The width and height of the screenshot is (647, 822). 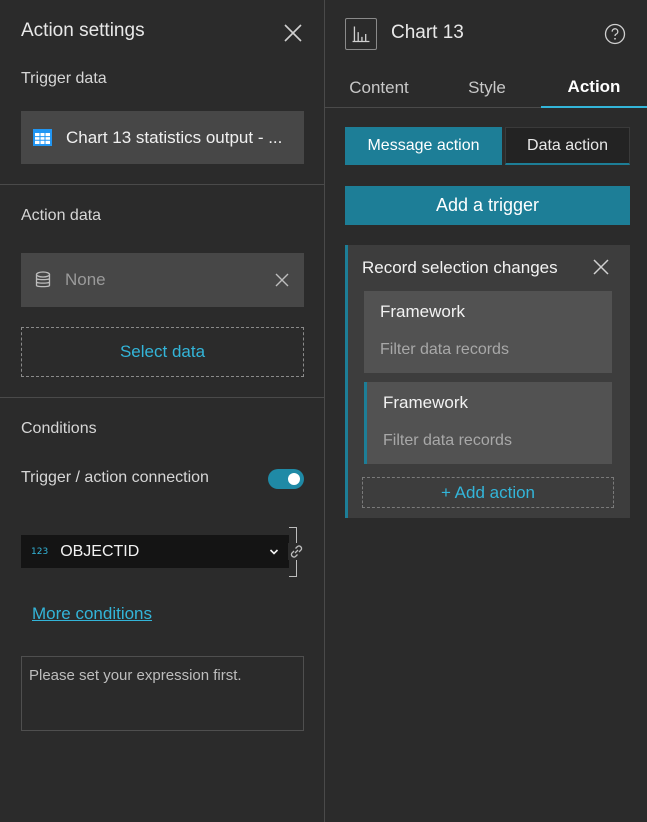 I want to click on add-action-button: + Add action, so click(x=488, y=492).